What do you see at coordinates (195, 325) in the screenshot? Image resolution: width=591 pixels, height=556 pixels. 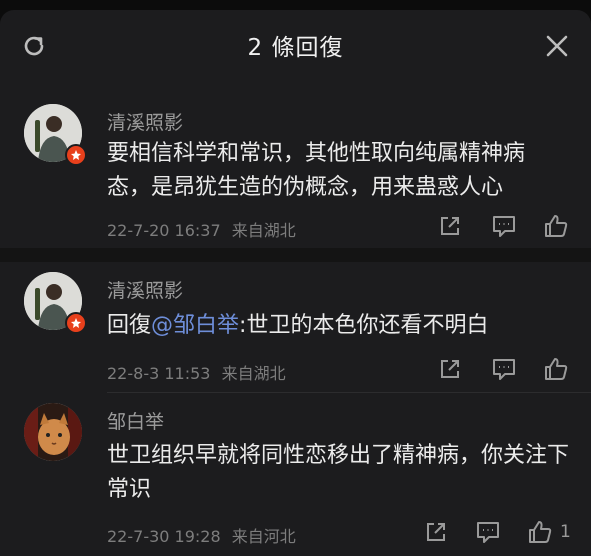 I see `mention-link: @邹白举` at bounding box center [195, 325].